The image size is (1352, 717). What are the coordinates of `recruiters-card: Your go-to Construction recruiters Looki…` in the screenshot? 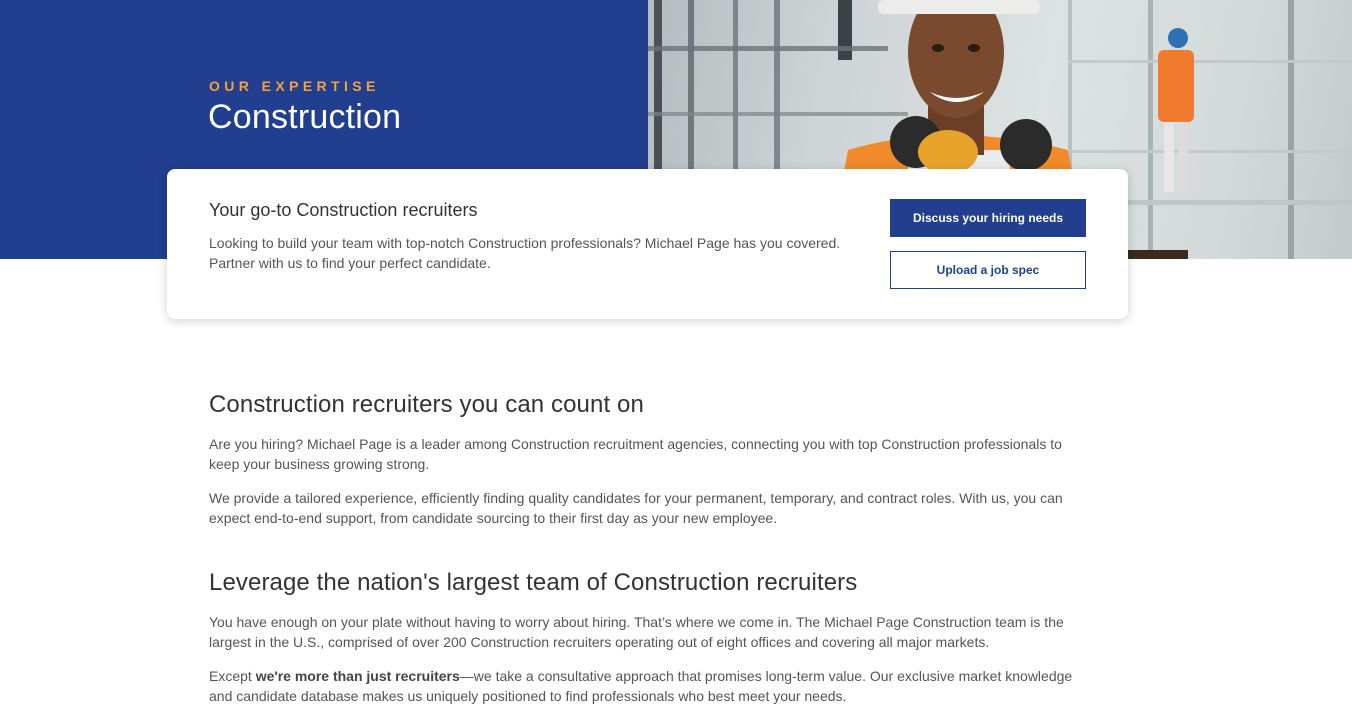 It's located at (647, 244).